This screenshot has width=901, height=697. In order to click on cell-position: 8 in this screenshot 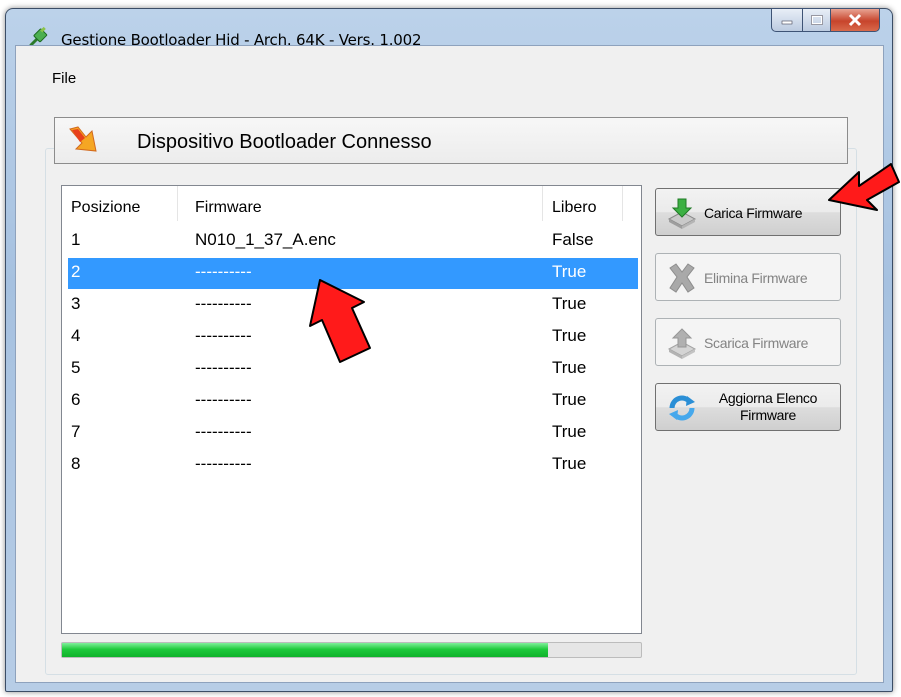, I will do `click(76, 463)`.